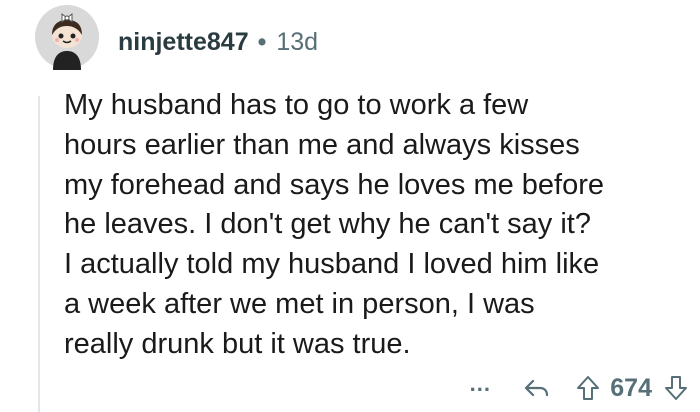 This screenshot has height=412, width=700. I want to click on comment-actions: ... 674, so click(574, 388).